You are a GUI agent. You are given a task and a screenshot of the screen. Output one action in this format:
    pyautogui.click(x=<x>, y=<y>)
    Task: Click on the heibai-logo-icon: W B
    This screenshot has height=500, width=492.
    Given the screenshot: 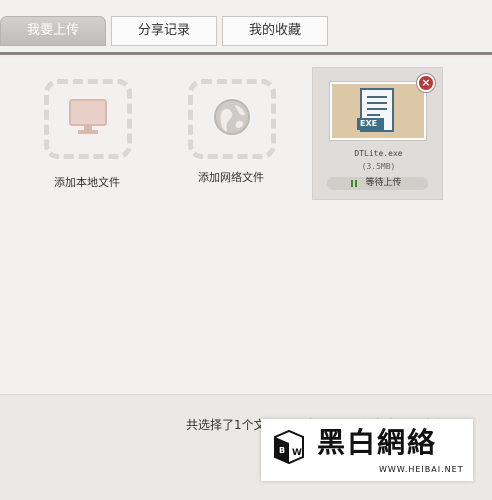 What is the action you would take?
    pyautogui.click(x=289, y=447)
    